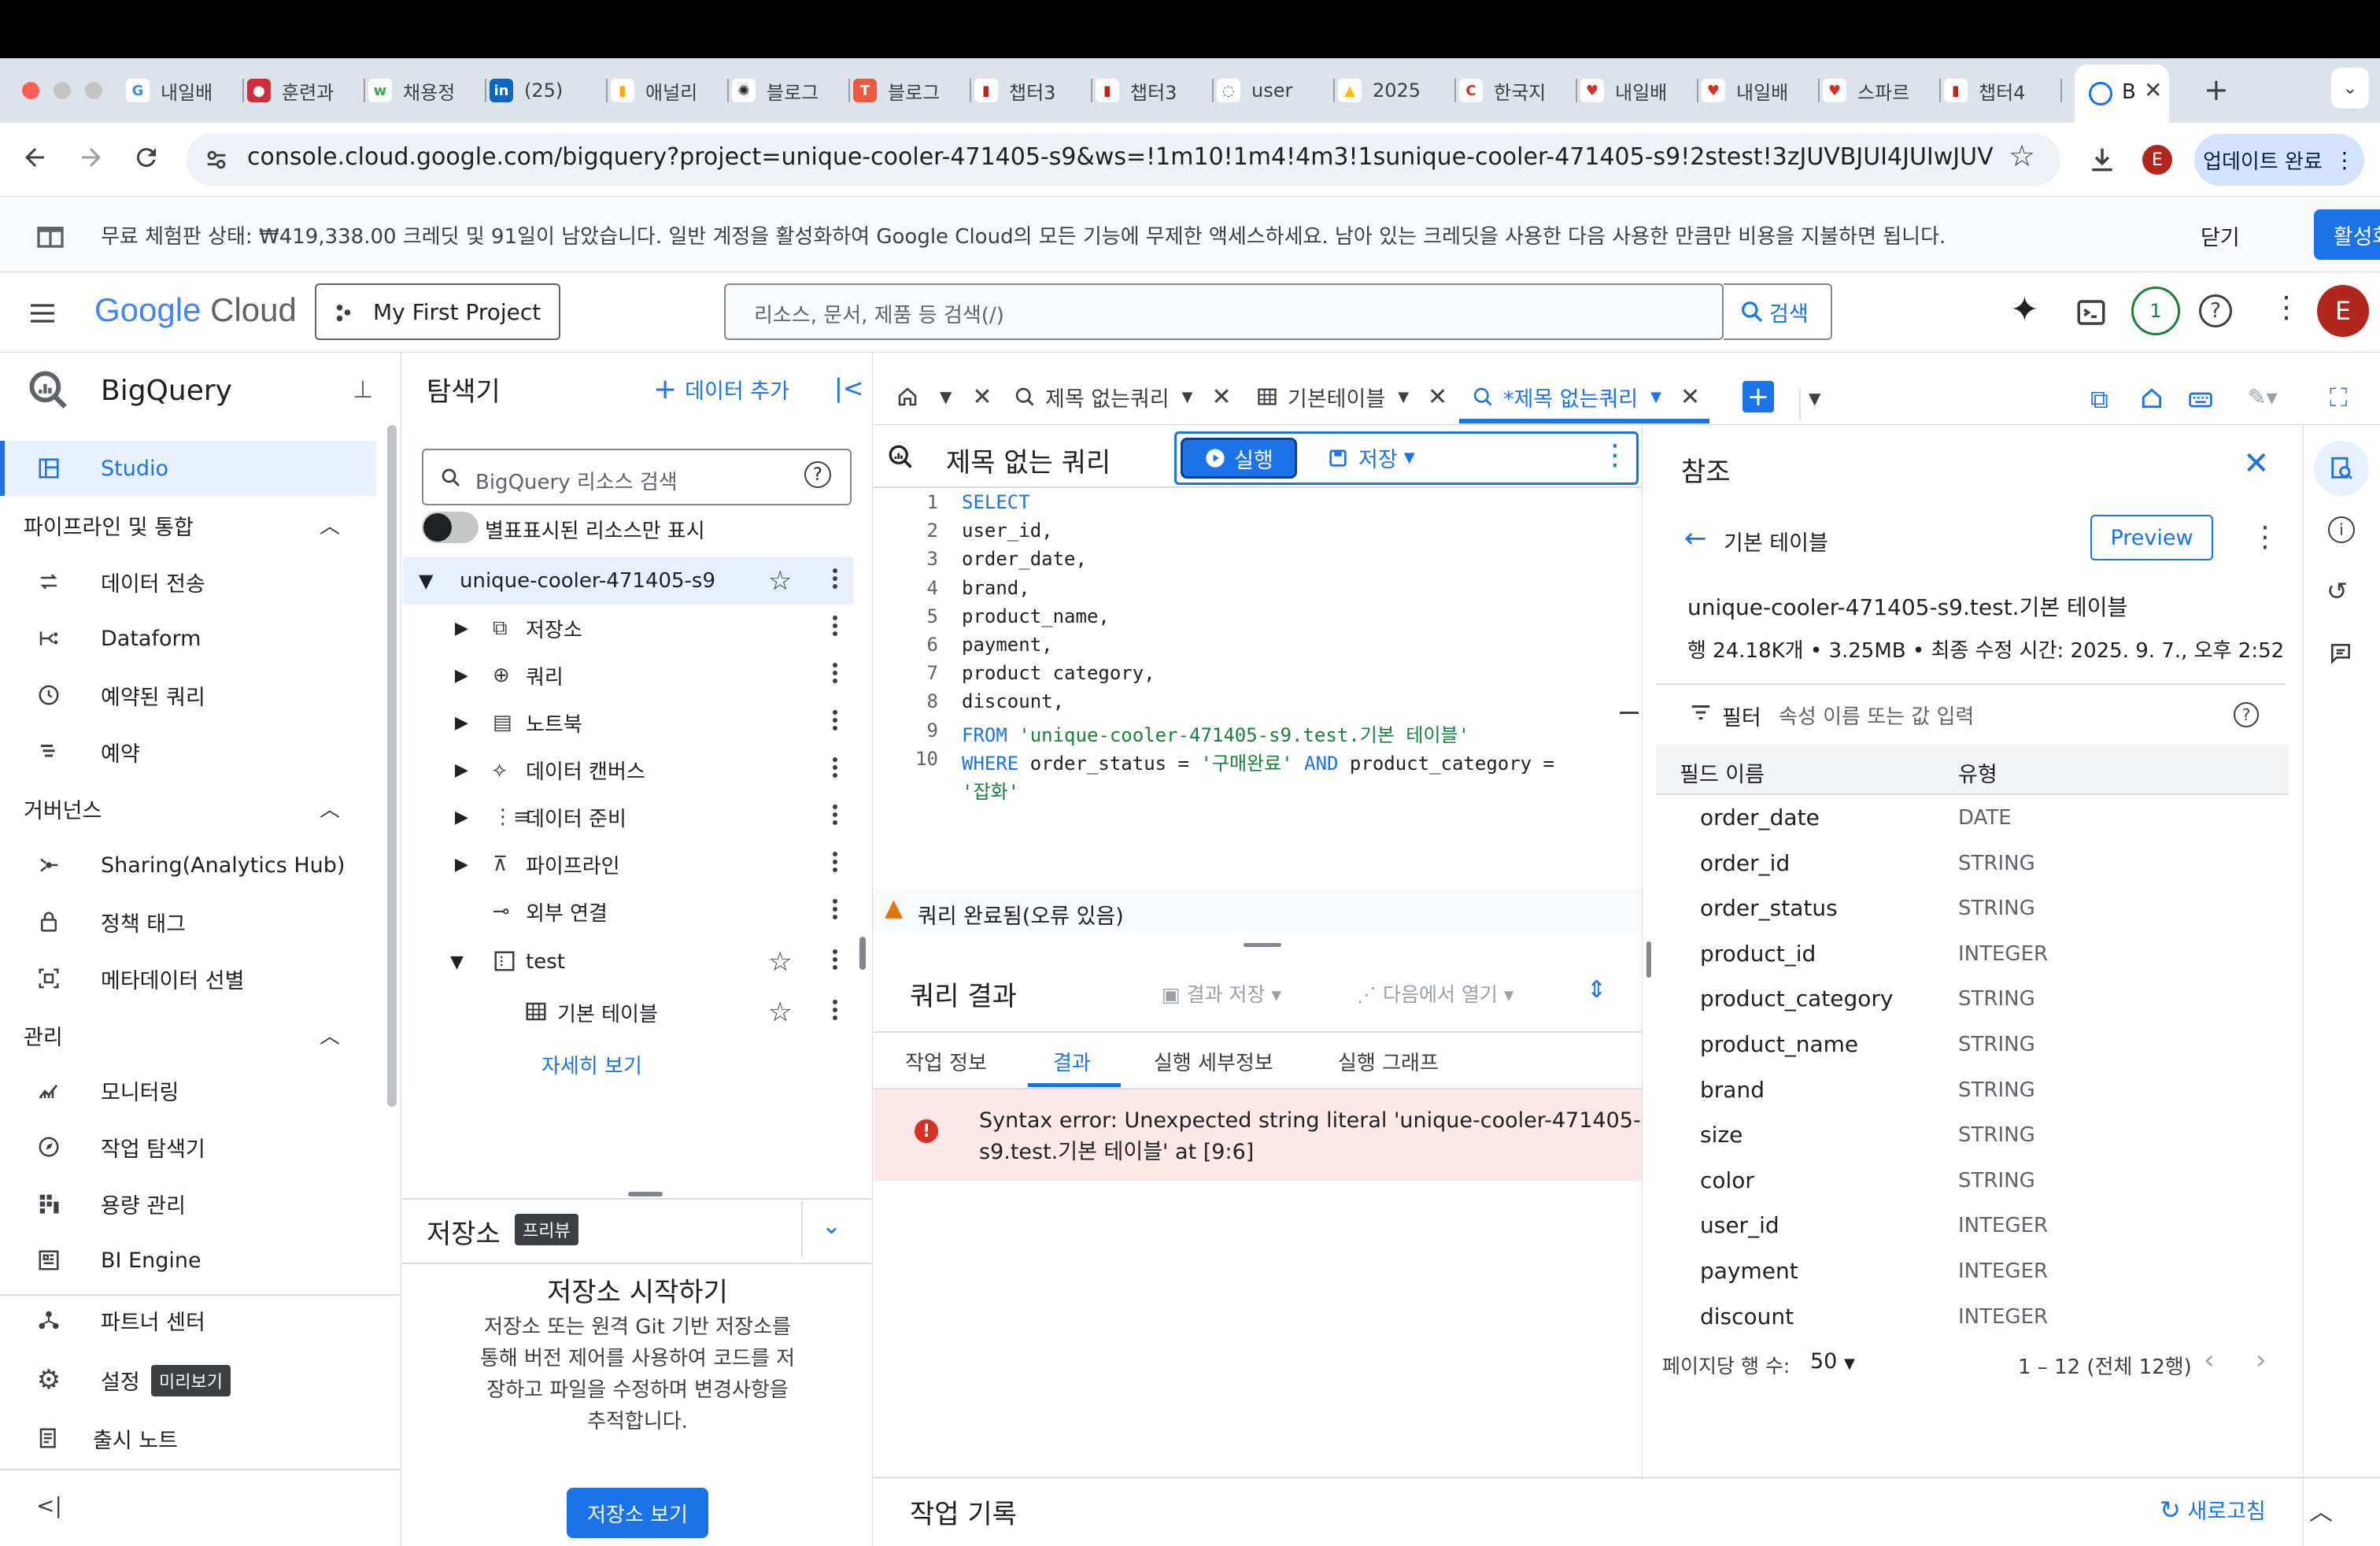  What do you see at coordinates (2265, 537) in the screenshot?
I see `more-options-icon: ⋮` at bounding box center [2265, 537].